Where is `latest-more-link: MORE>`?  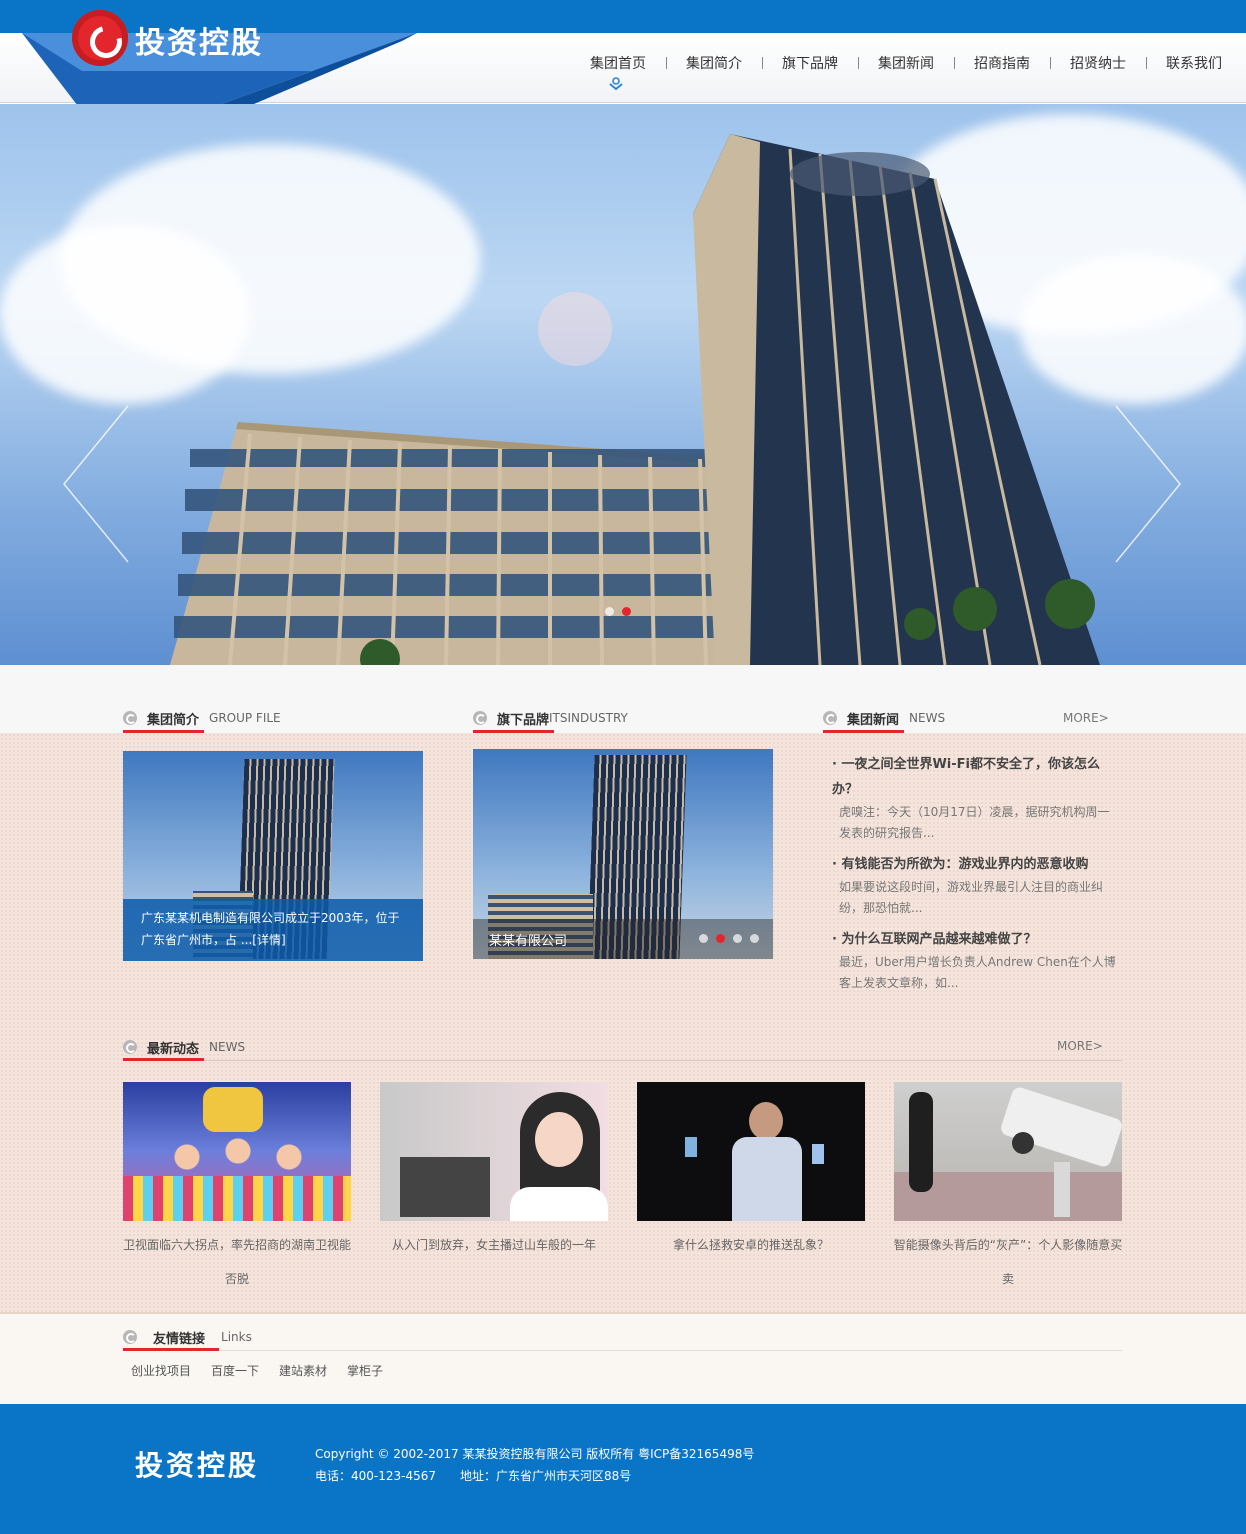 latest-more-link: MORE> is located at coordinates (1080, 1046).